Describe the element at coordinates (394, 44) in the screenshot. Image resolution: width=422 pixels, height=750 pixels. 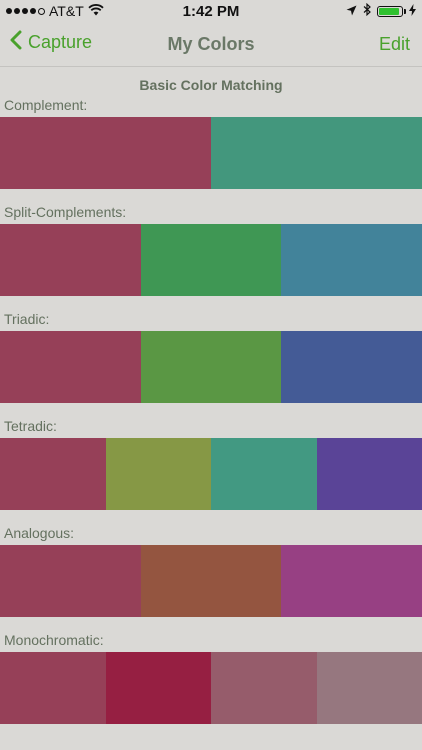
I see `edit-button: Edit` at that location.